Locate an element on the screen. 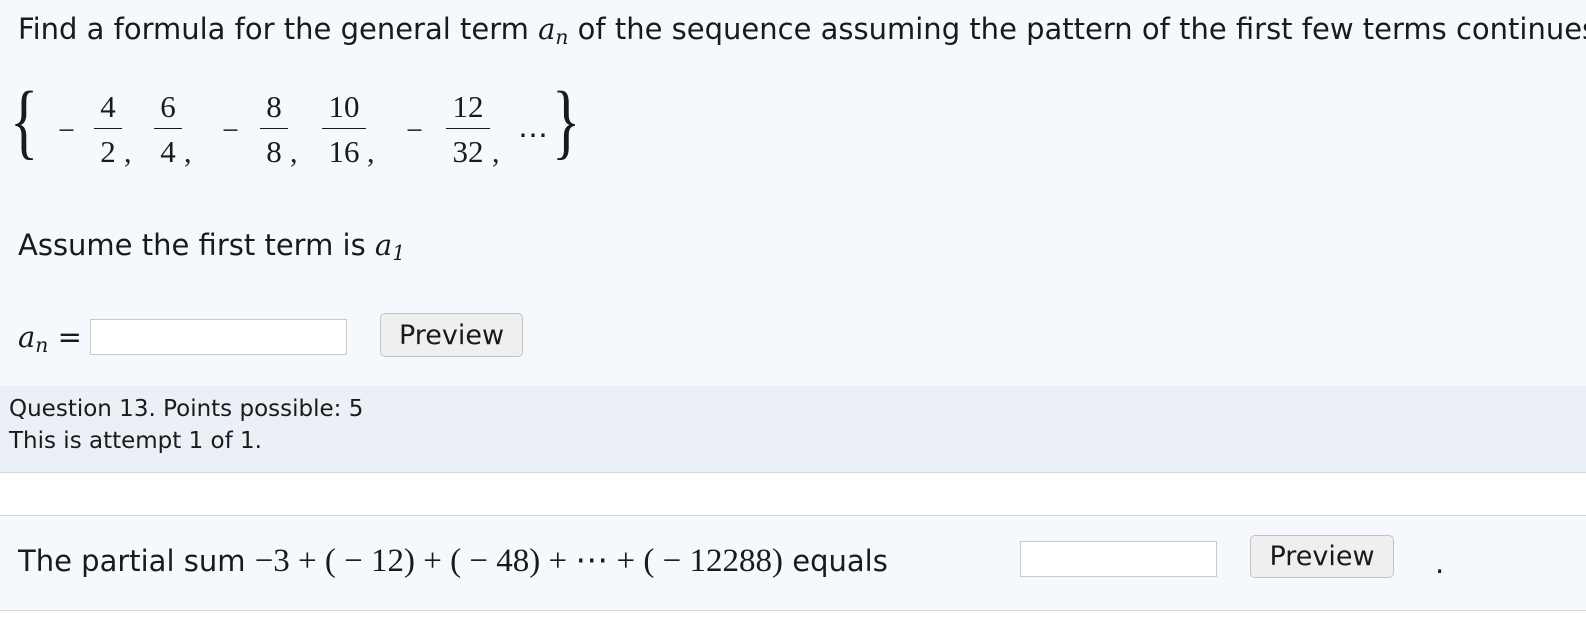 The width and height of the screenshot is (1586, 618). term-5-bar is located at coordinates (468, 128).